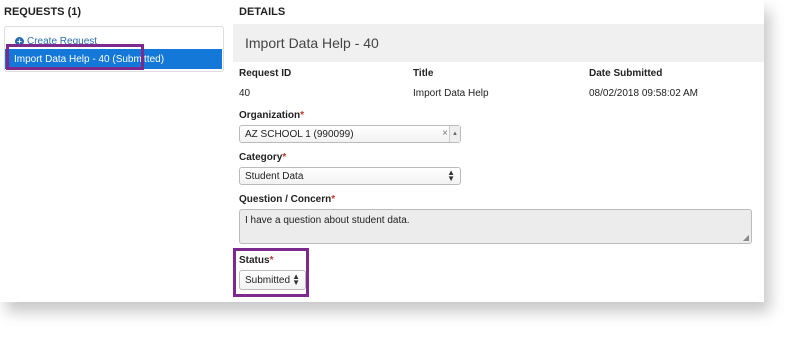 The image size is (787, 340). Describe the element at coordinates (265, 73) in the screenshot. I see `request-id-label: Request ID` at that location.